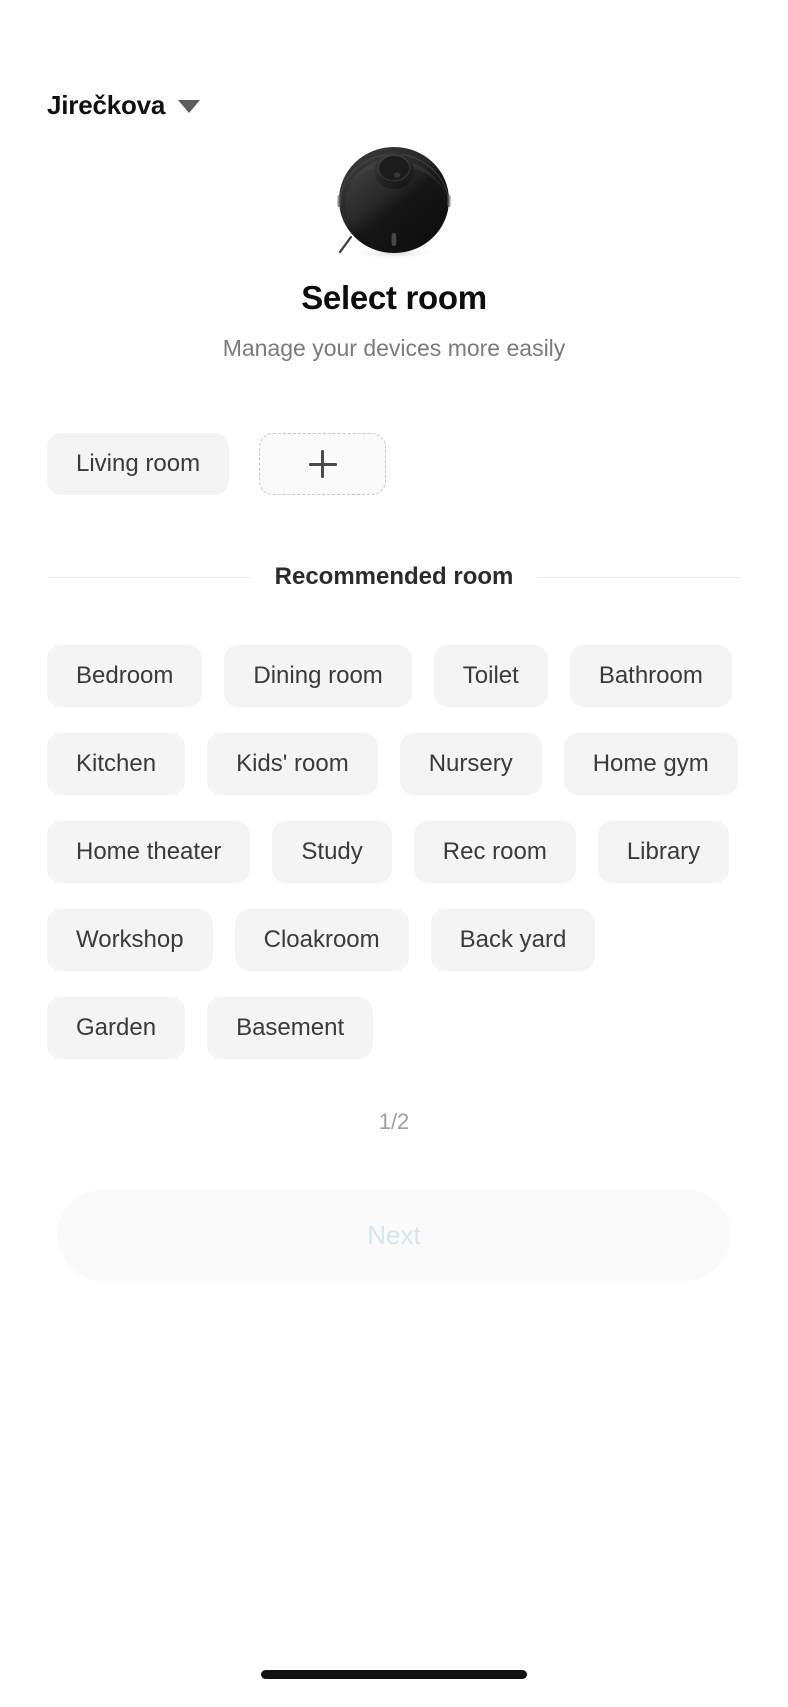  I want to click on page-subtitle: Manage your devices more easily, so click(394, 348).